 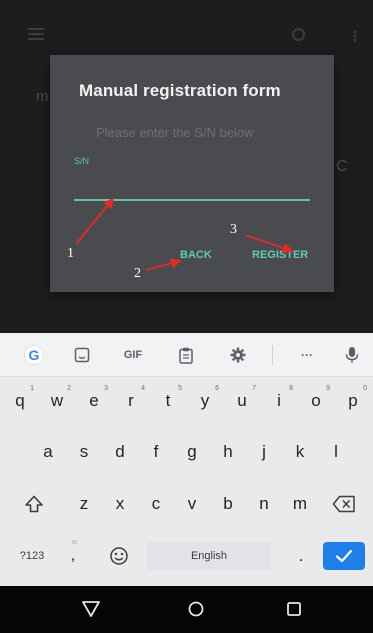 I want to click on sn-field-label: S/N, so click(x=82, y=161).